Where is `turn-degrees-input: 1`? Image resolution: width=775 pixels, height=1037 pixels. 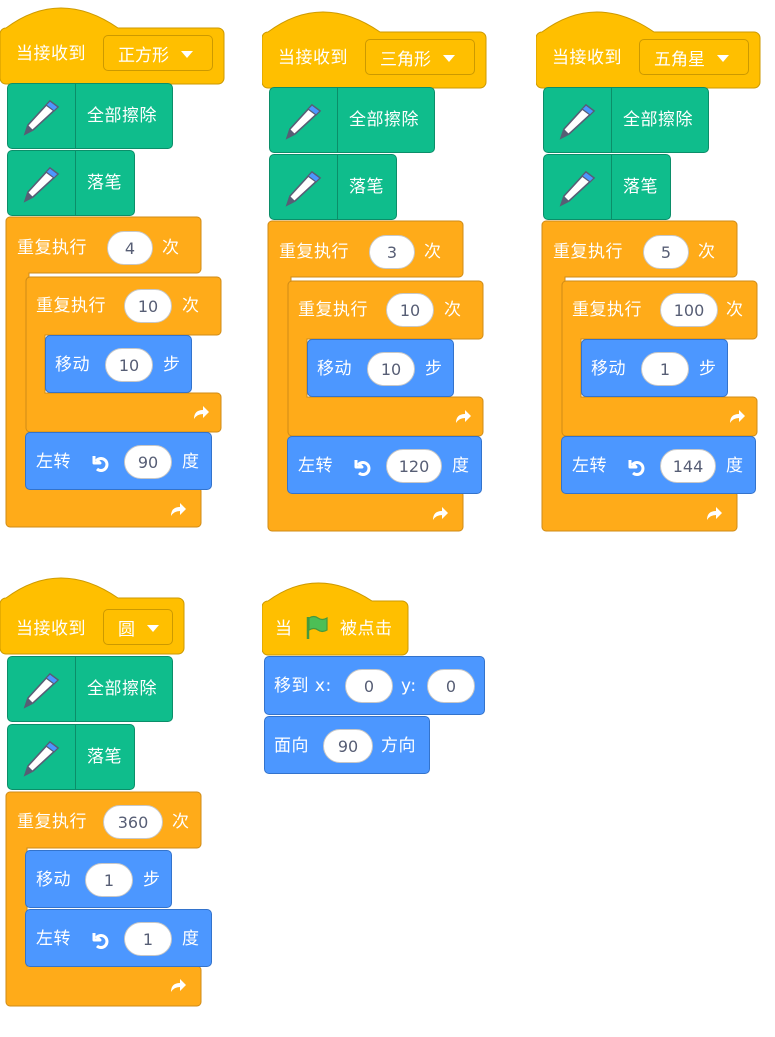
turn-degrees-input: 1 is located at coordinates (148, 939).